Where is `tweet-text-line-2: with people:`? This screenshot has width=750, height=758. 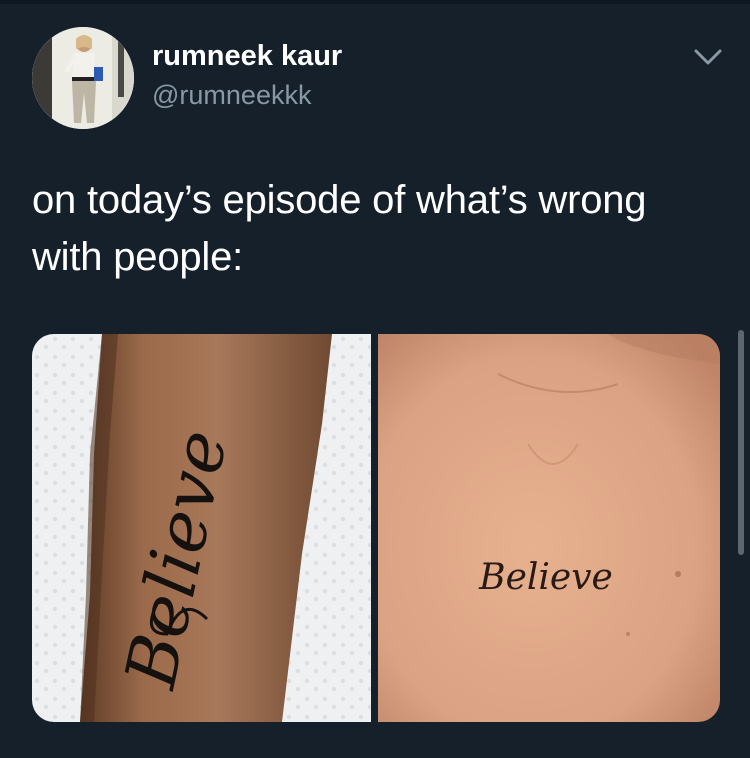 tweet-text-line-2: with people: is located at coordinates (138, 257).